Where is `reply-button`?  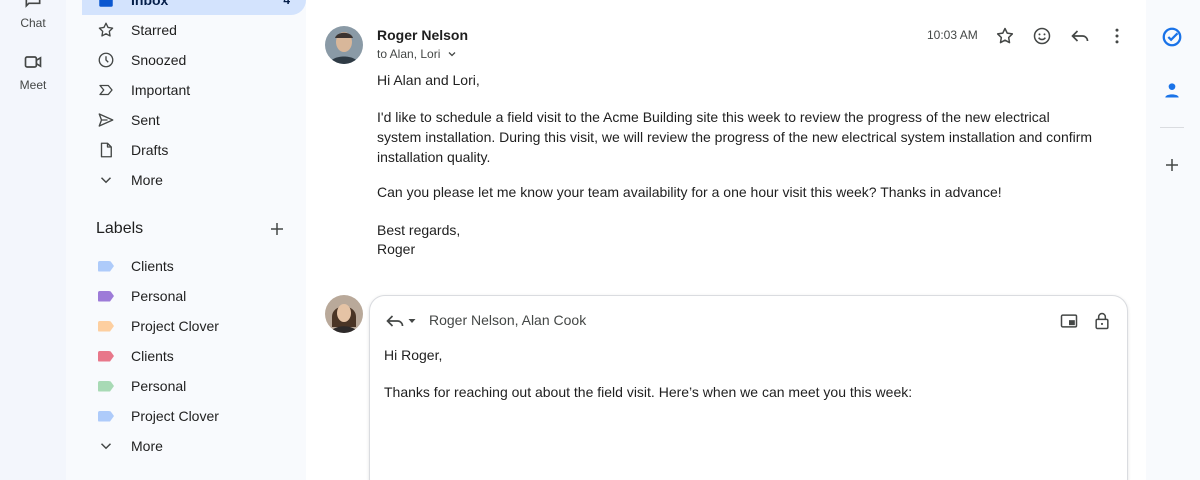
reply-button is located at coordinates (1080, 36).